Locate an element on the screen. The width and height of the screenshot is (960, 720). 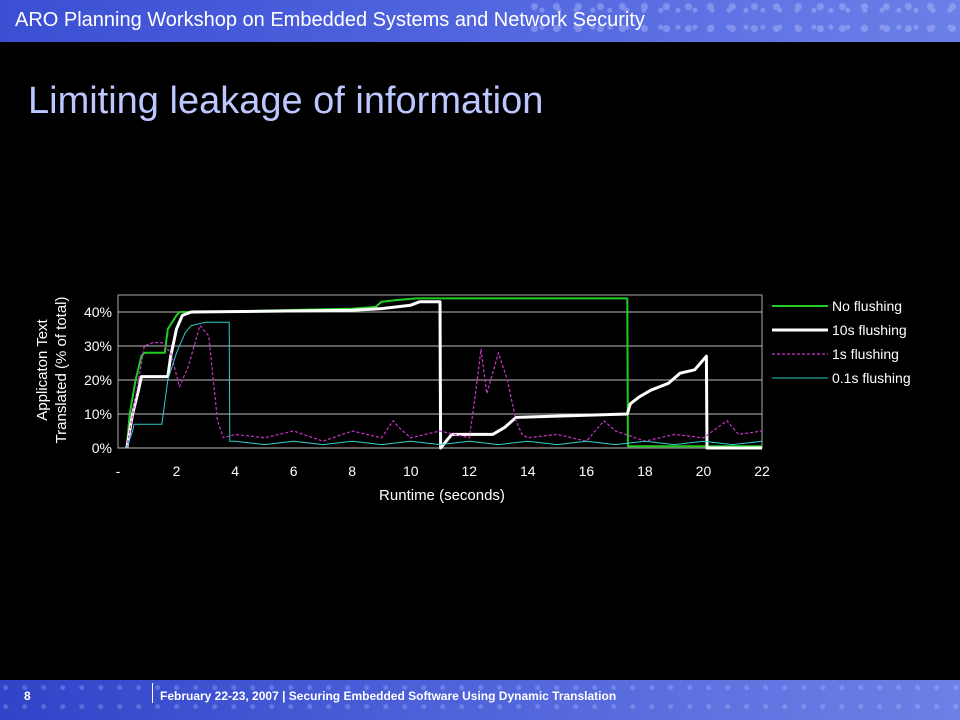
x-tick-label: 8 is located at coordinates (352, 471).